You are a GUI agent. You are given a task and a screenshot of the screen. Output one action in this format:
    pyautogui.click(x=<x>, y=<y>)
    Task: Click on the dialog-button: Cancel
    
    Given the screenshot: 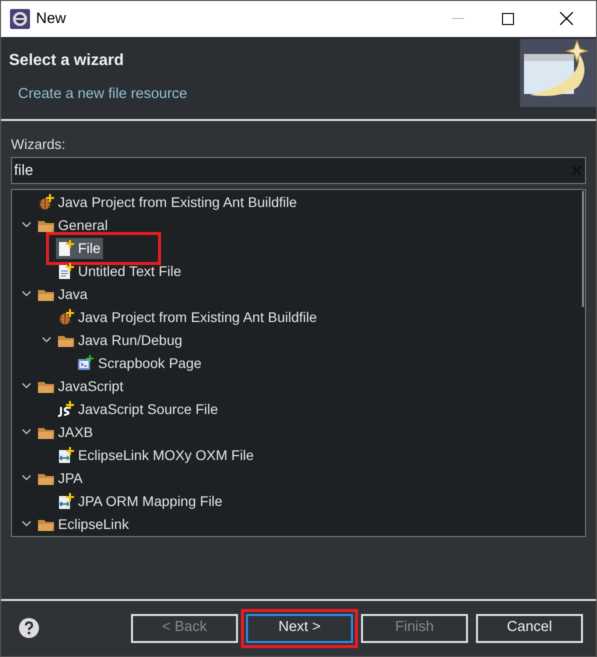 What is the action you would take?
    pyautogui.click(x=529, y=628)
    